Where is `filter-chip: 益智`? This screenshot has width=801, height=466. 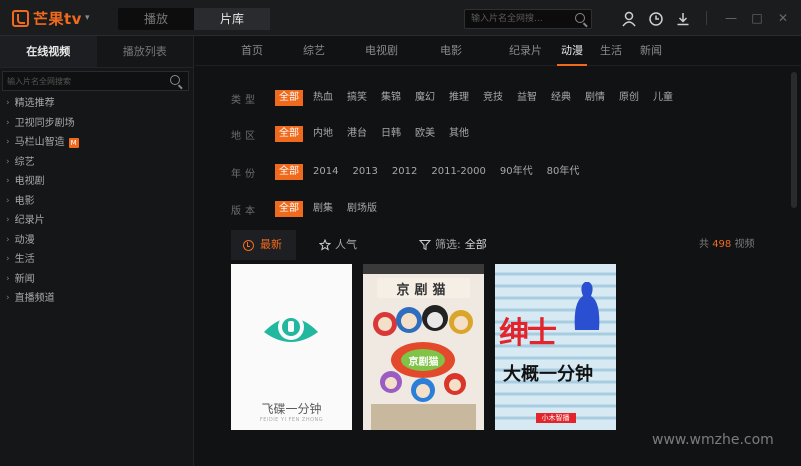
filter-chip: 益智 is located at coordinates (527, 98).